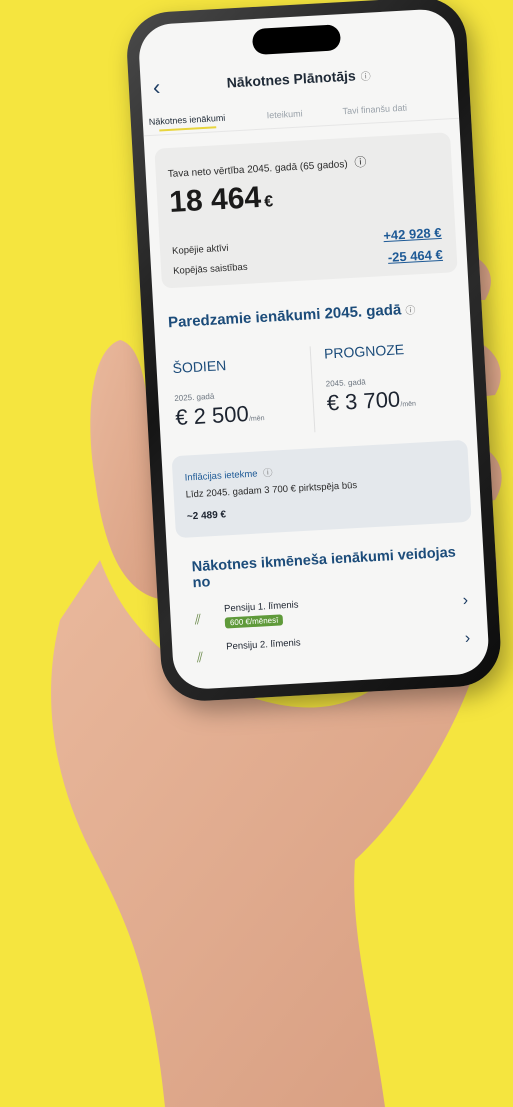 The image size is (513, 1107). What do you see at coordinates (254, 621) in the screenshot?
I see `pension-1-badge: 600 €/mēnesī` at bounding box center [254, 621].